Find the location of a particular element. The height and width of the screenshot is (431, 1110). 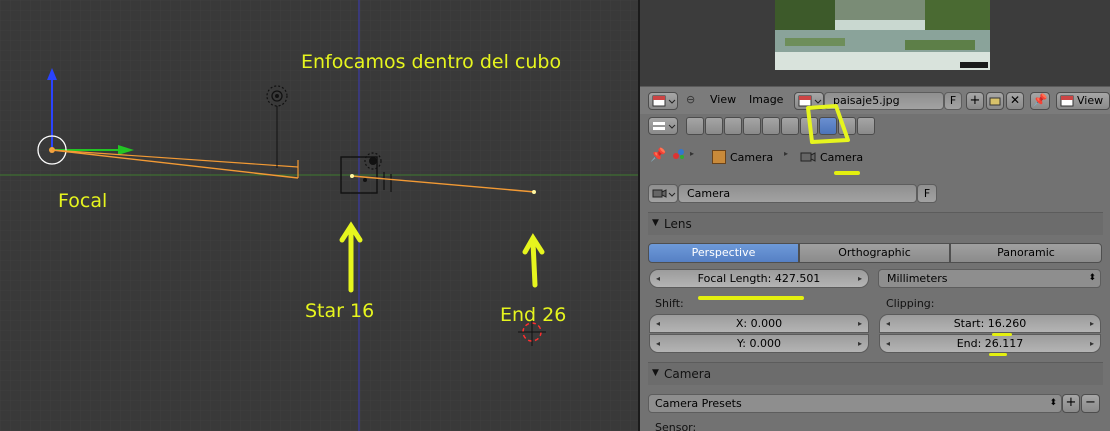

lens-unit-value: Millimeters is located at coordinates (917, 278).